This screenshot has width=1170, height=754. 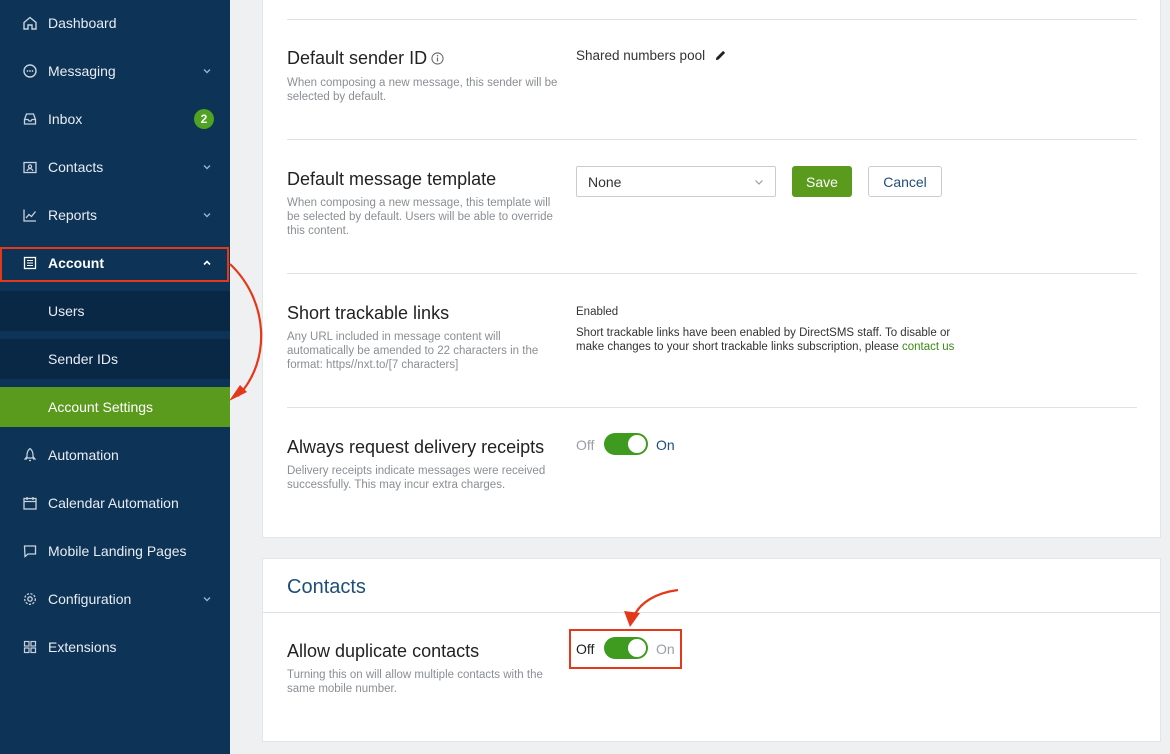 What do you see at coordinates (365, 58) in the screenshot?
I see `sender-id-title: Default sender ID` at bounding box center [365, 58].